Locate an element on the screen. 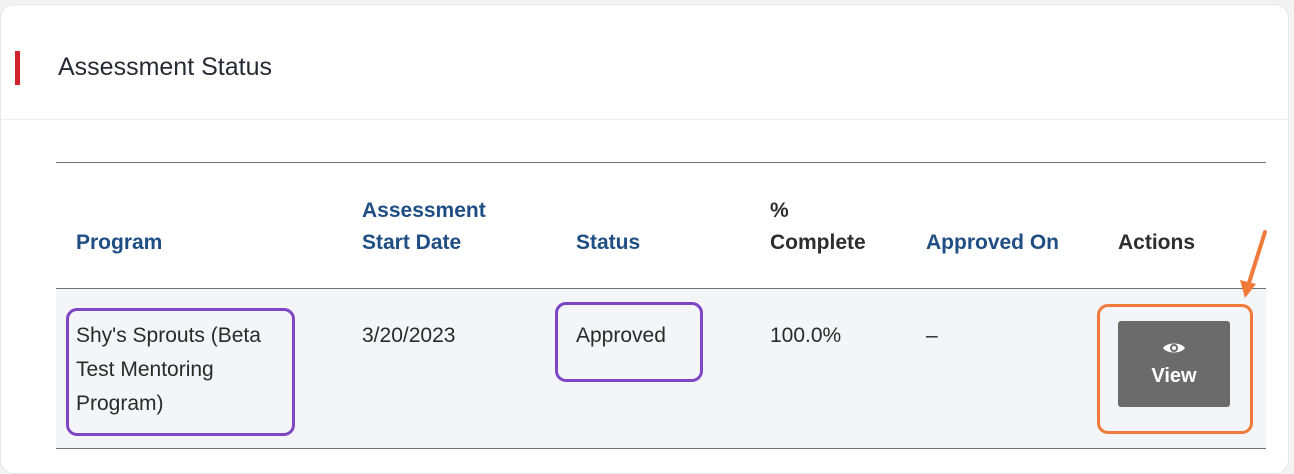 The height and width of the screenshot is (474, 1294). program-highlight-box is located at coordinates (180, 372).